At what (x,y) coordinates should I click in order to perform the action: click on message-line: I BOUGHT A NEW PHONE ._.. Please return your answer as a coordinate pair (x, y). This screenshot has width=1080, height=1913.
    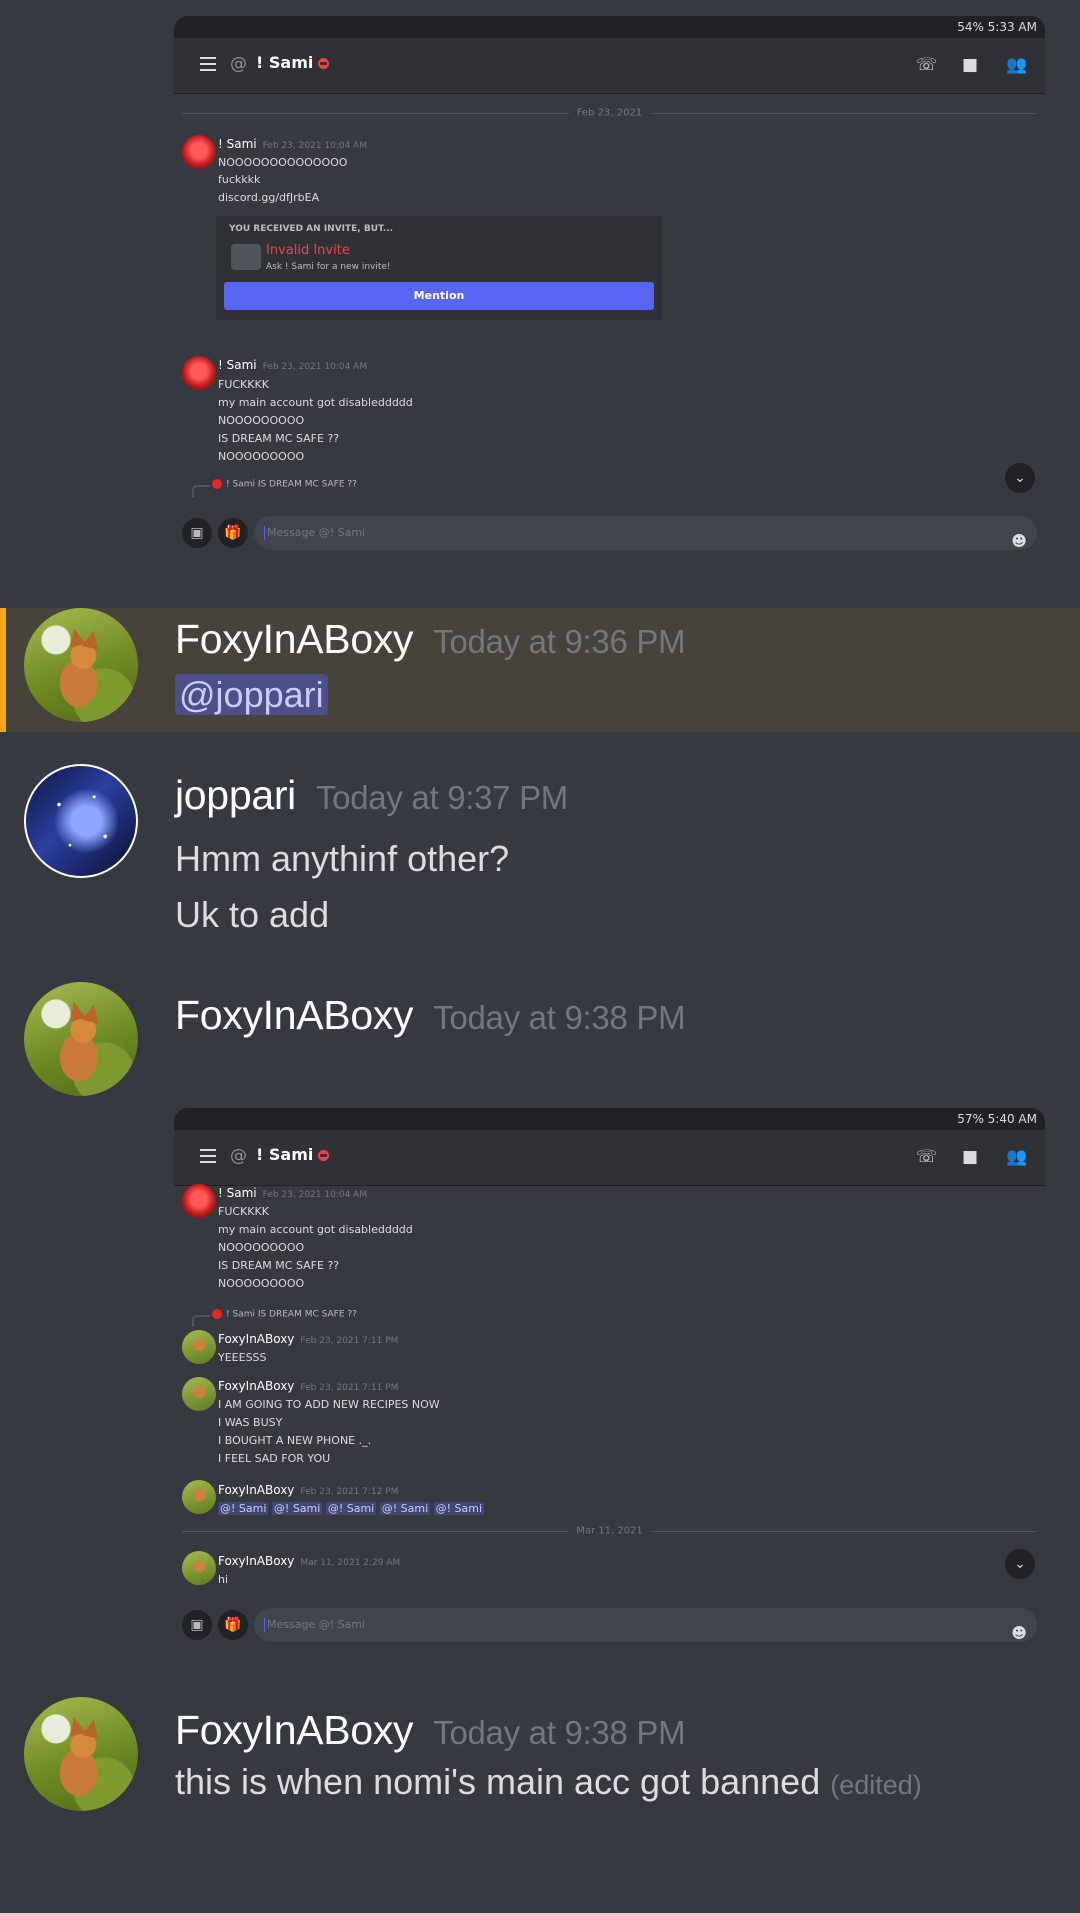
    Looking at the image, I should click on (295, 1440).